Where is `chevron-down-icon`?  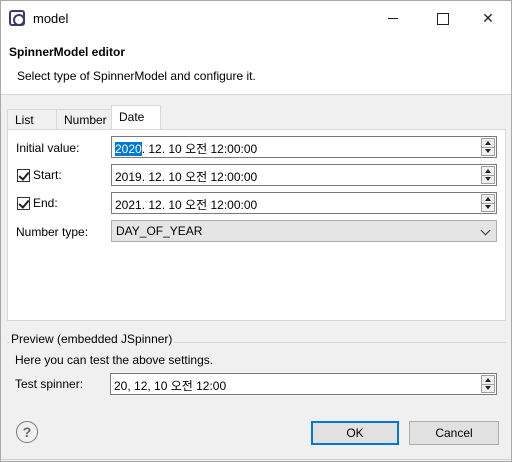 chevron-down-icon is located at coordinates (485, 230).